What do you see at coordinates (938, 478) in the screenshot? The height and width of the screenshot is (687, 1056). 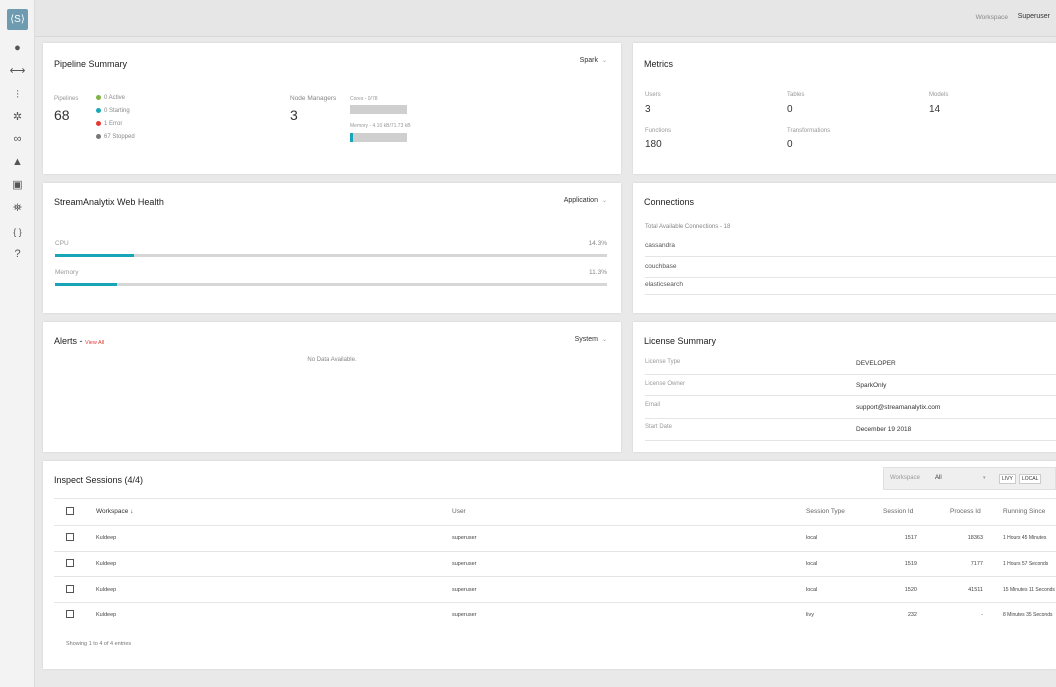 I see `workspace-filter-value: All` at bounding box center [938, 478].